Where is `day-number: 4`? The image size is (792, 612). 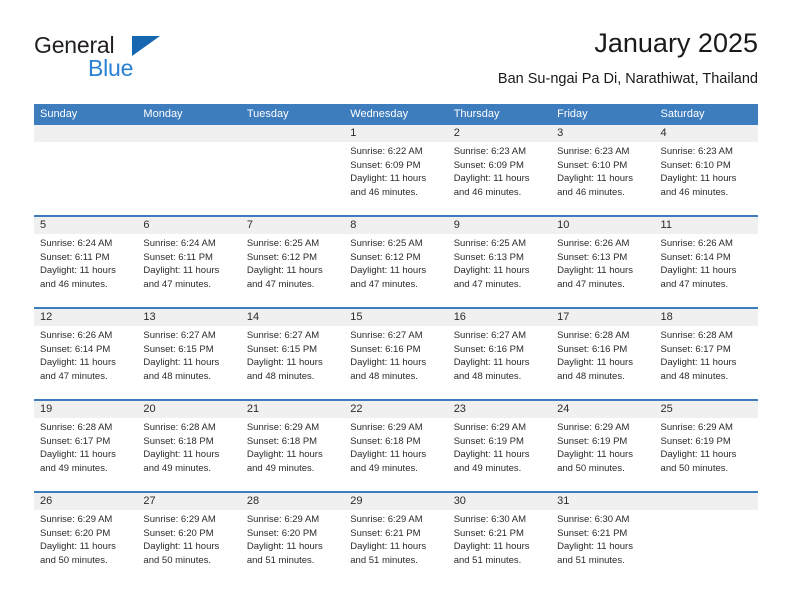 day-number: 4 is located at coordinates (663, 133).